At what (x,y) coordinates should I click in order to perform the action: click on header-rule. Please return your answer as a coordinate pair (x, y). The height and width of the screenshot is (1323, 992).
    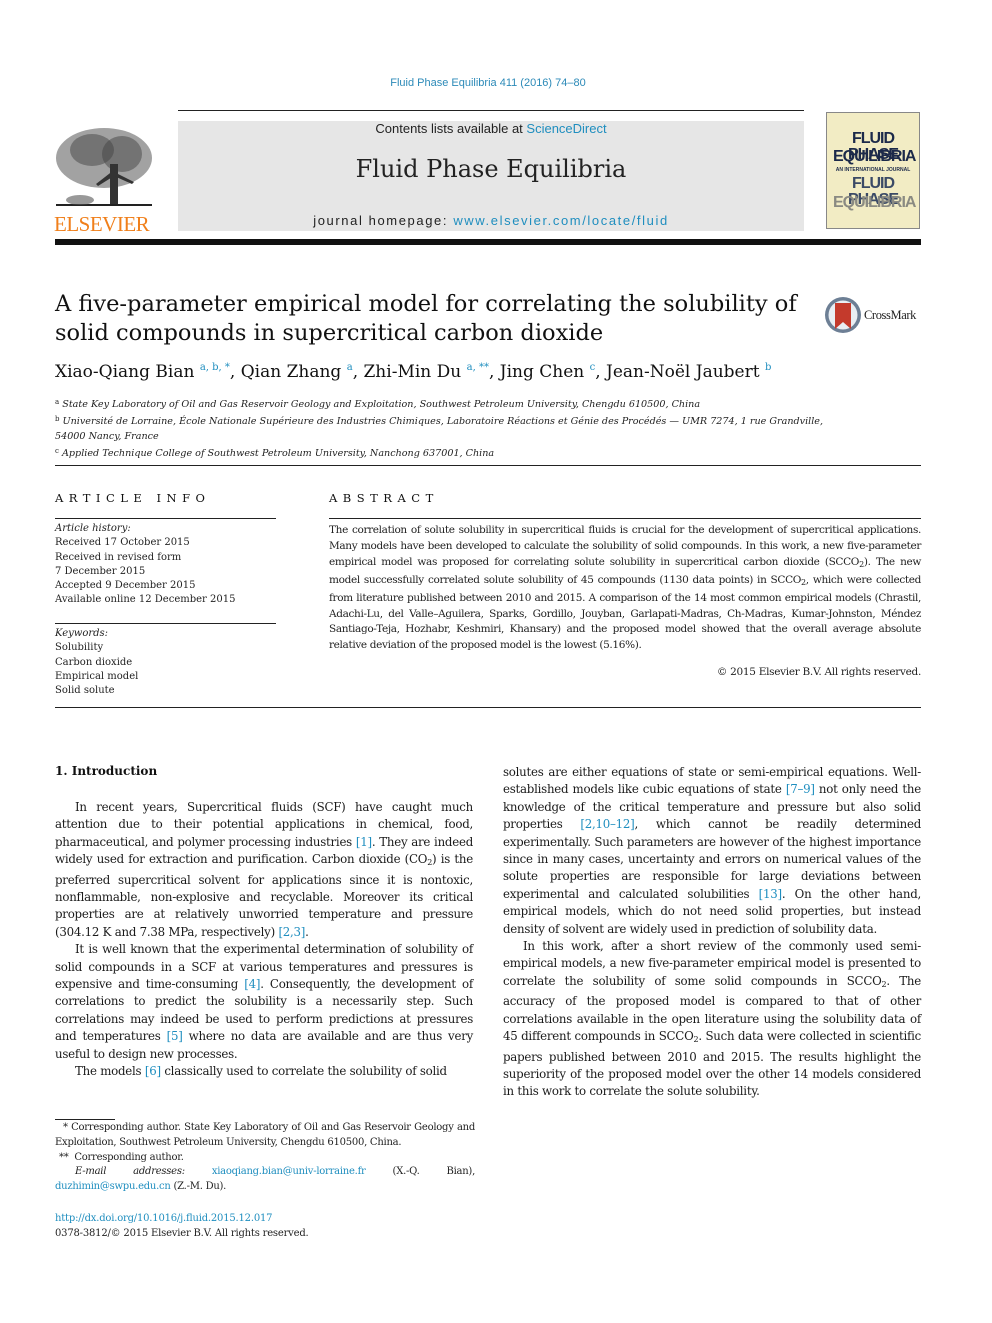
    Looking at the image, I should click on (491, 110).